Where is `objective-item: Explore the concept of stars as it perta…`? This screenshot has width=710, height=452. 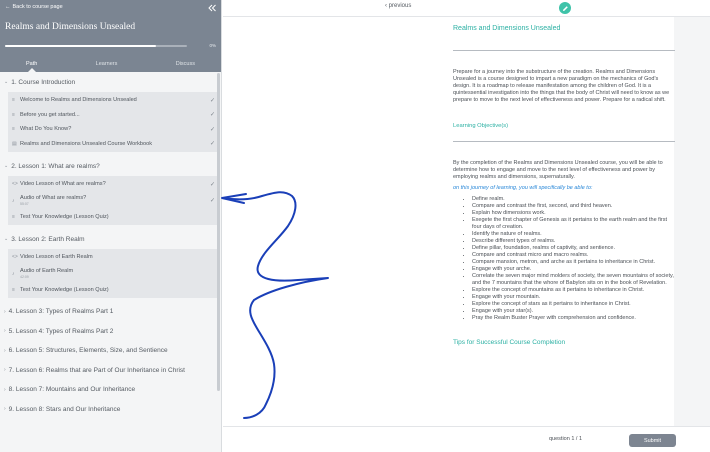 objective-item: Explore the concept of stars as it perta… is located at coordinates (573, 304).